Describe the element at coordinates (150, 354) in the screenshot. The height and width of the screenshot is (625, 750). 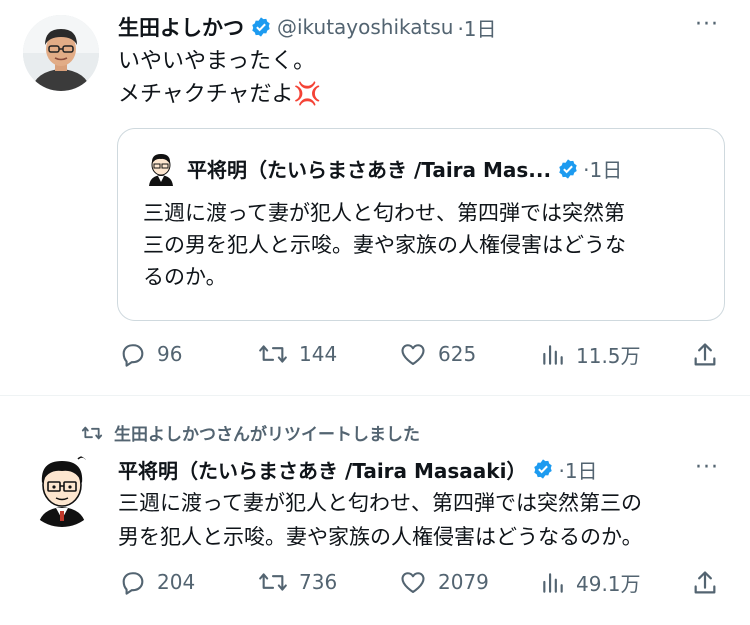
I see `reply-button: 96` at that location.